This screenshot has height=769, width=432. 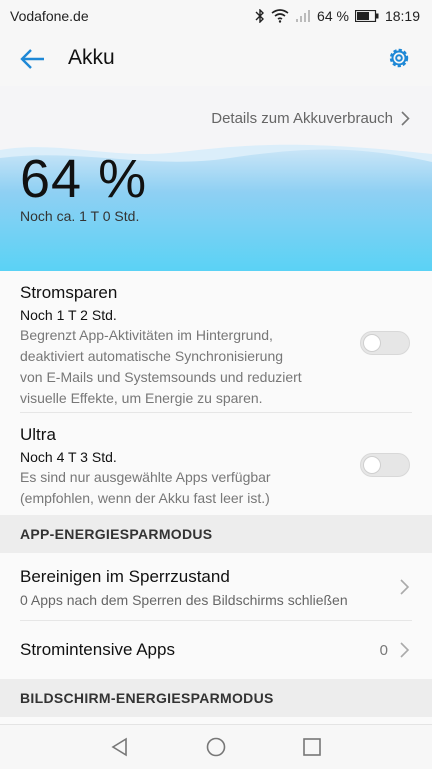 What do you see at coordinates (38, 434) in the screenshot?
I see `ultra-title: Ultra` at bounding box center [38, 434].